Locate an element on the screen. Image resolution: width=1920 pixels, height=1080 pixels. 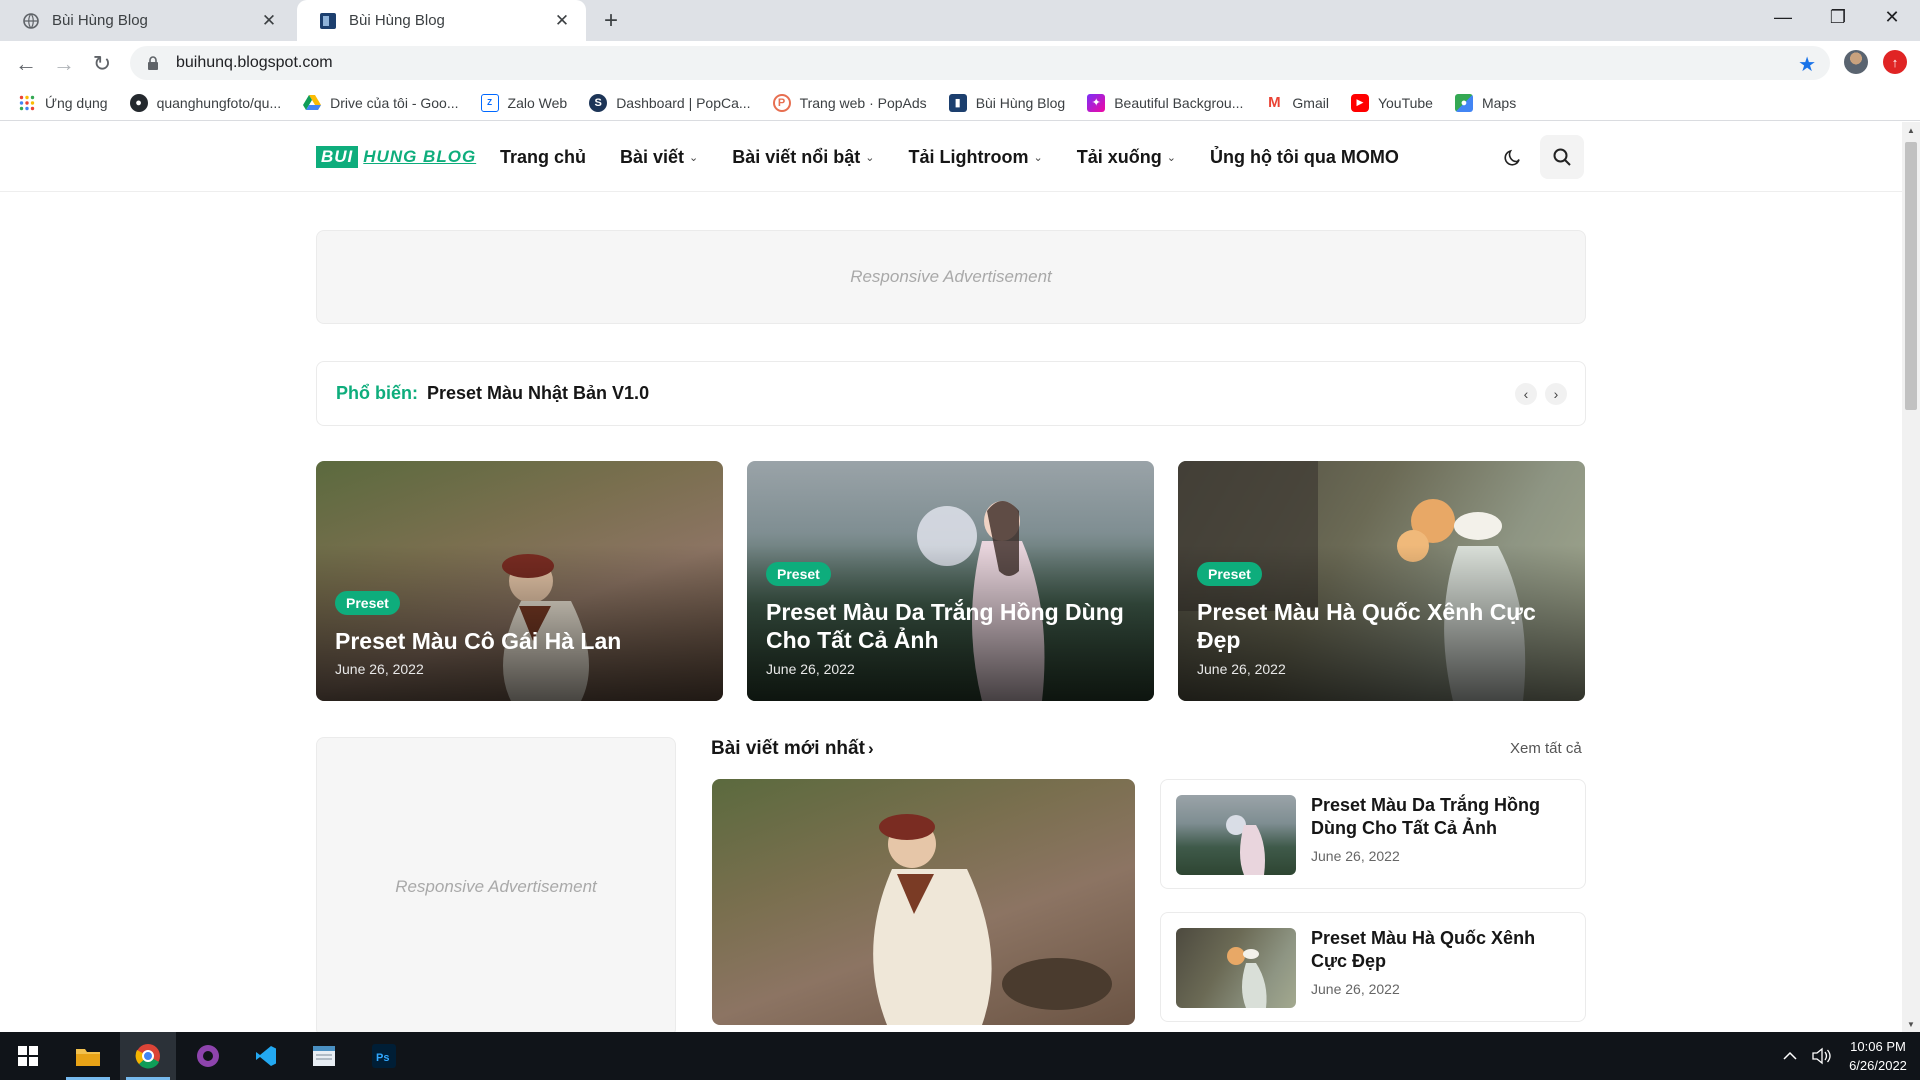
scroll-thumb is located at coordinates (1911, 276).